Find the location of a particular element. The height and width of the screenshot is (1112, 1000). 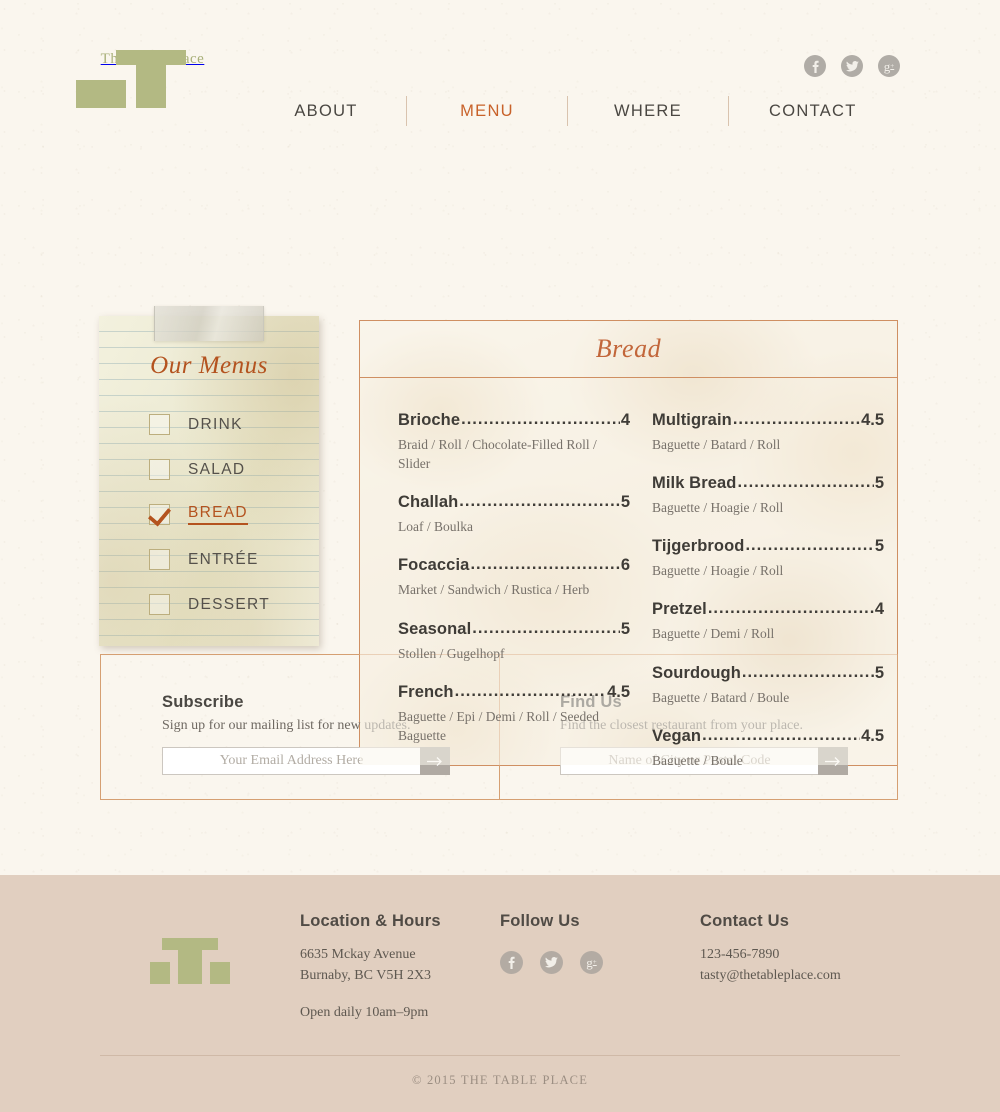

menu-item-description: Stollen / Gugelhopf is located at coordinates (451, 653).